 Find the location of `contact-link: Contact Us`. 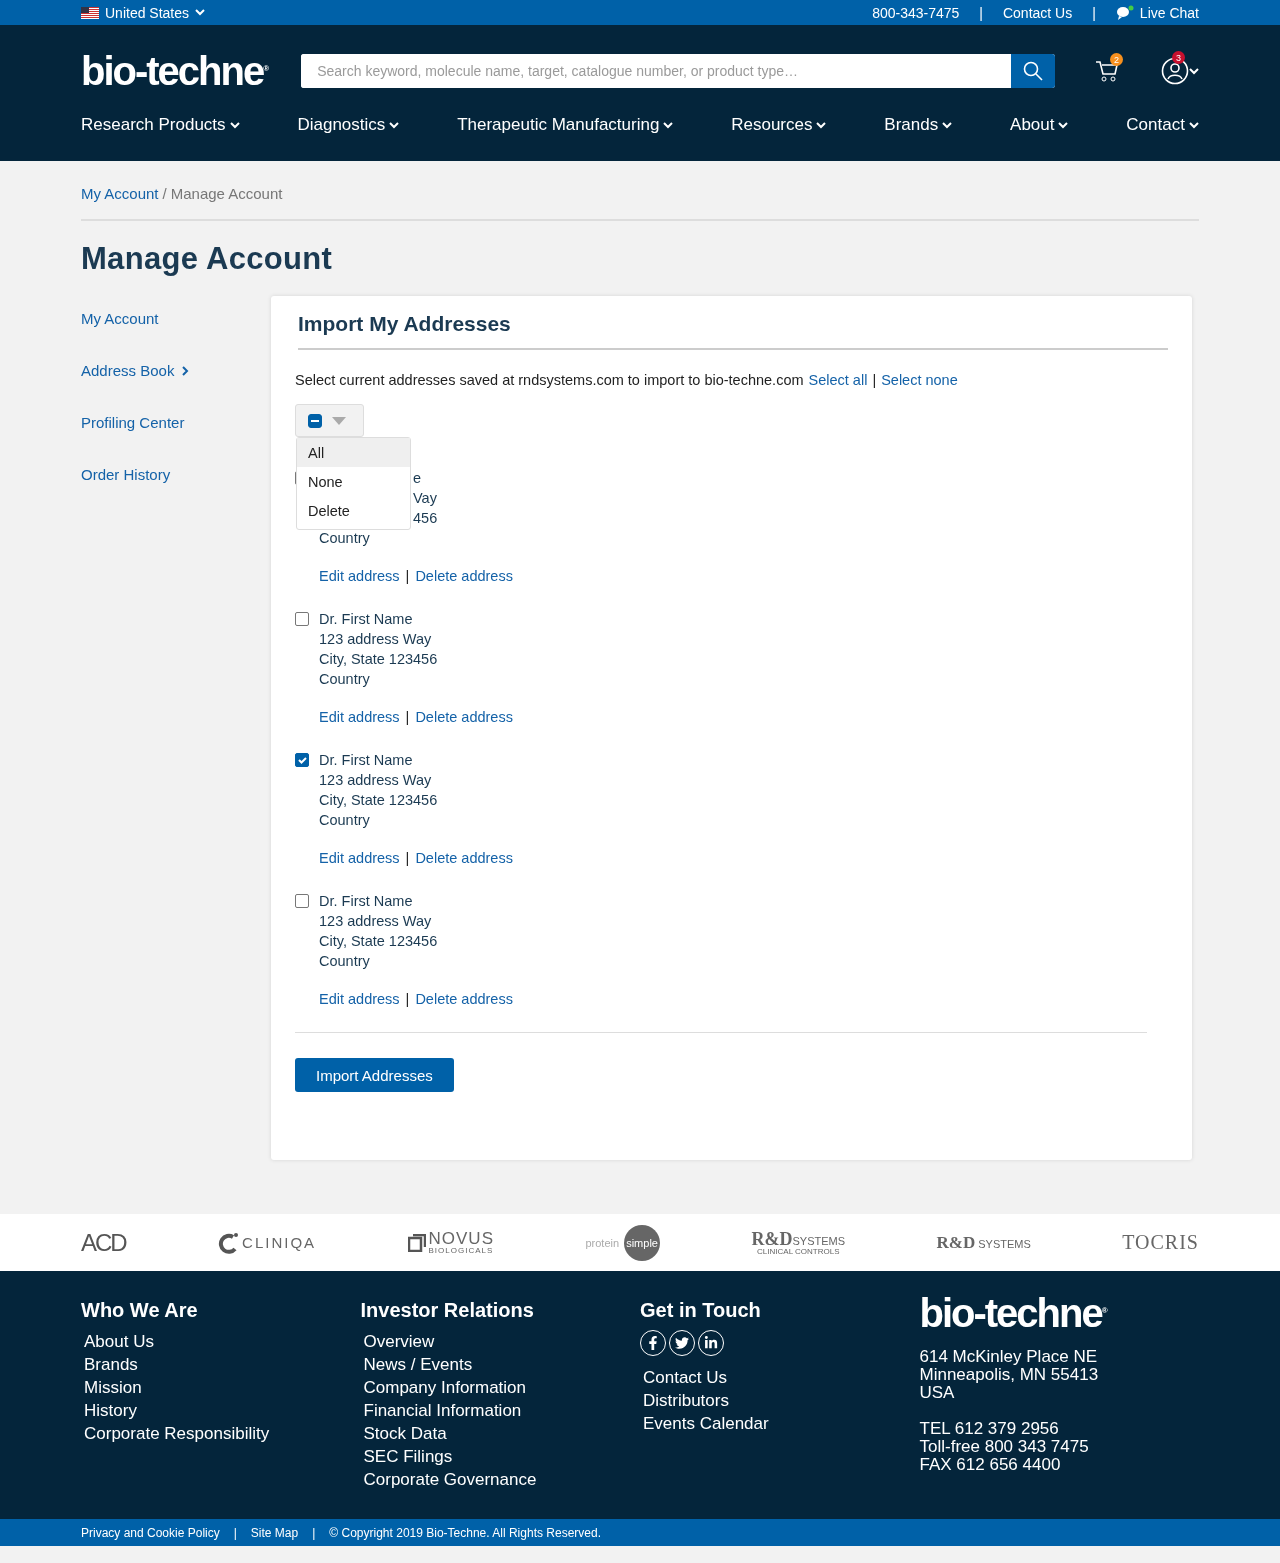

contact-link: Contact Us is located at coordinates (1037, 12).